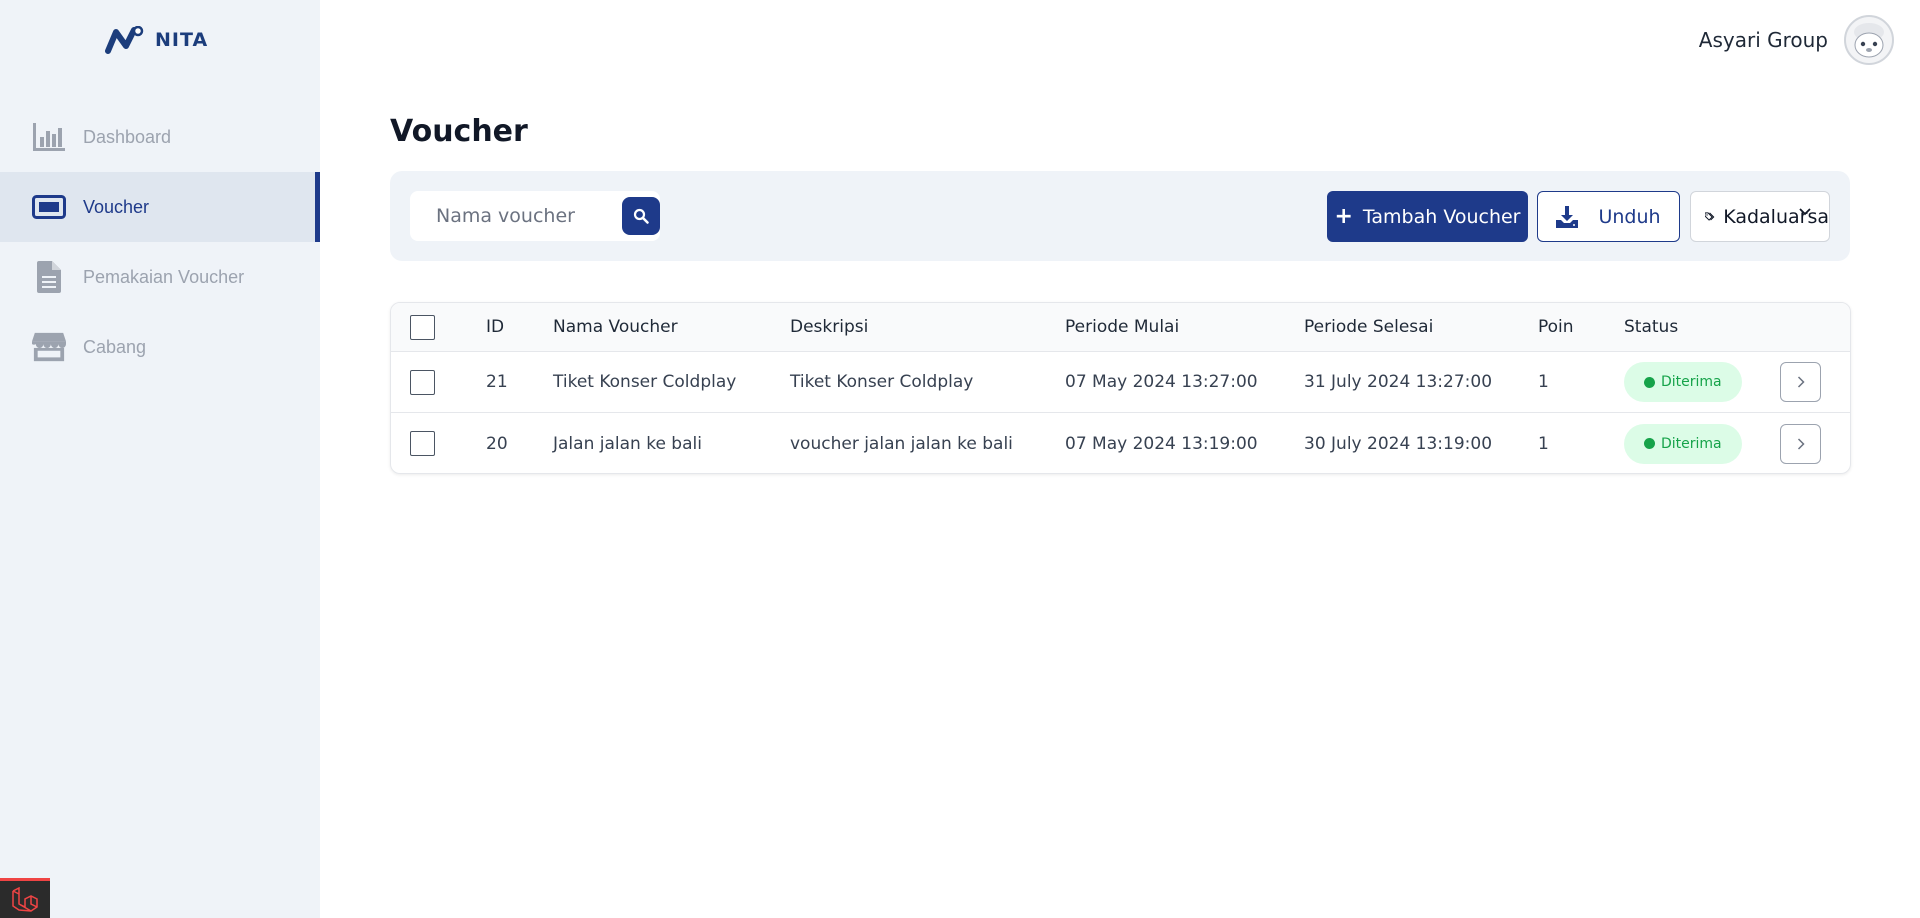 Image resolution: width=1920 pixels, height=918 pixels. Describe the element at coordinates (1776, 216) in the screenshot. I see `expiry-filter-value: Kadaluarsa` at that location.